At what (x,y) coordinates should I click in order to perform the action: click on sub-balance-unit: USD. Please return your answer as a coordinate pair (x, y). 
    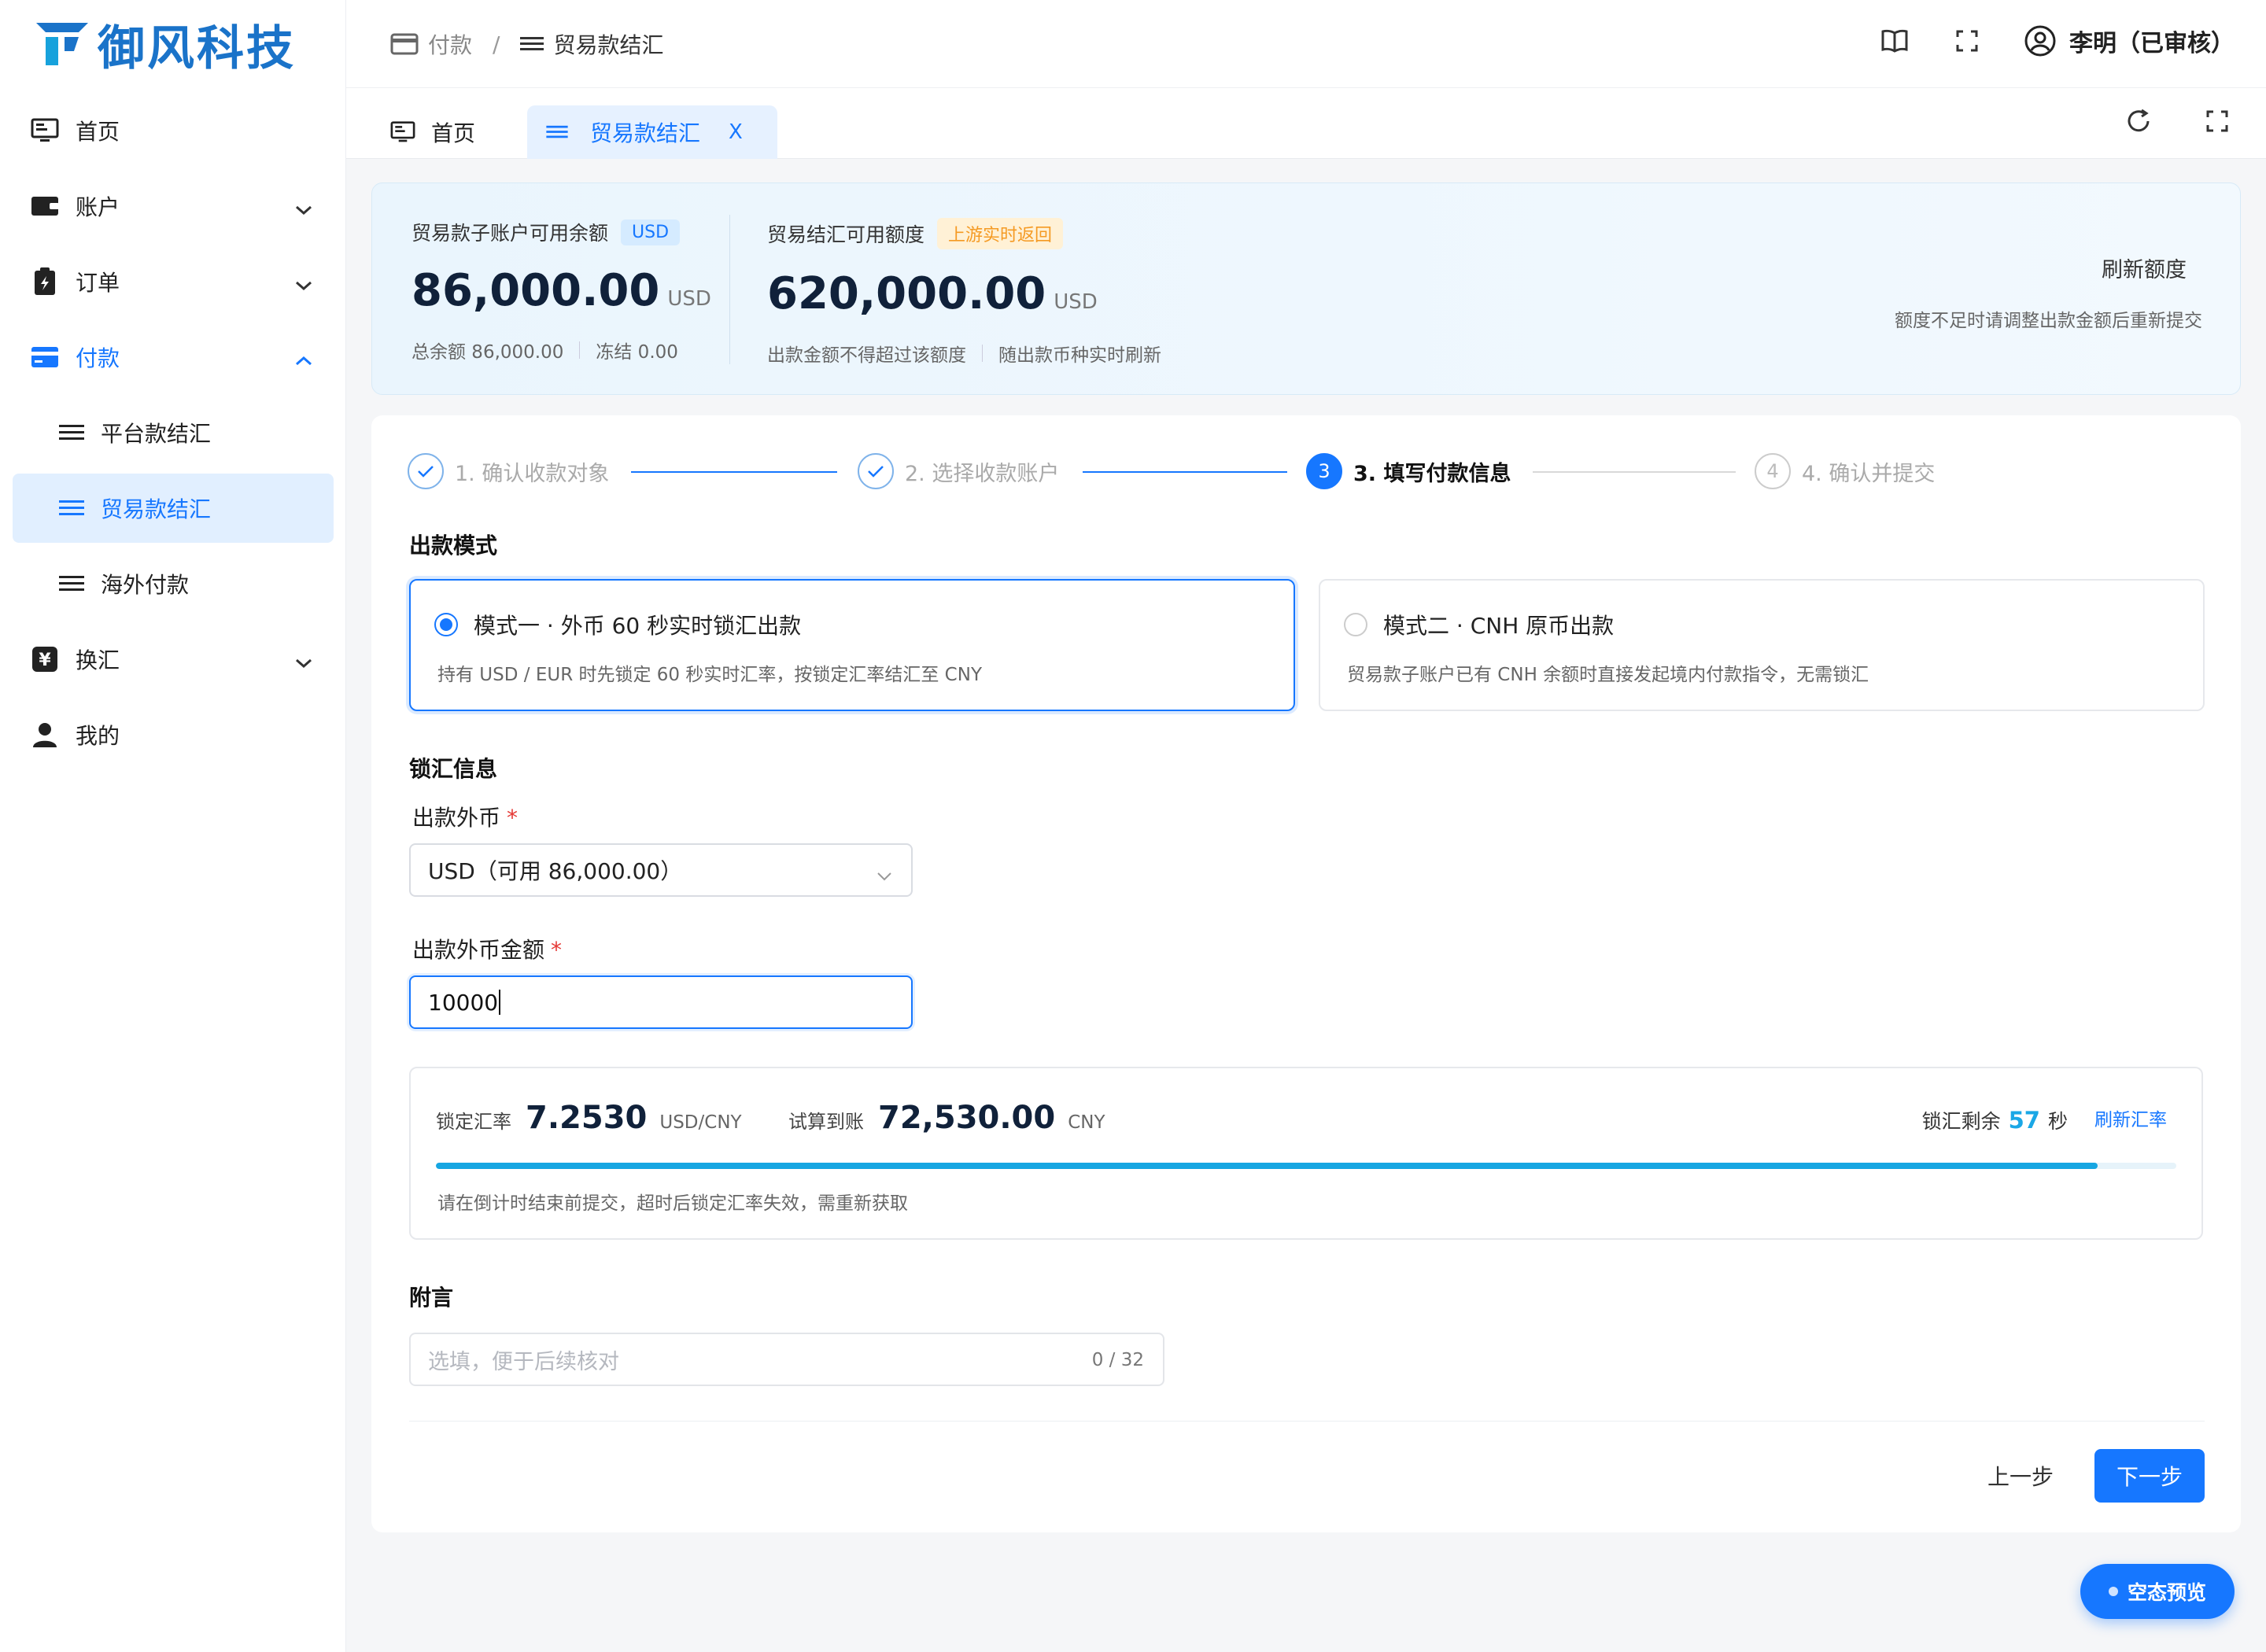
    Looking at the image, I should click on (689, 299).